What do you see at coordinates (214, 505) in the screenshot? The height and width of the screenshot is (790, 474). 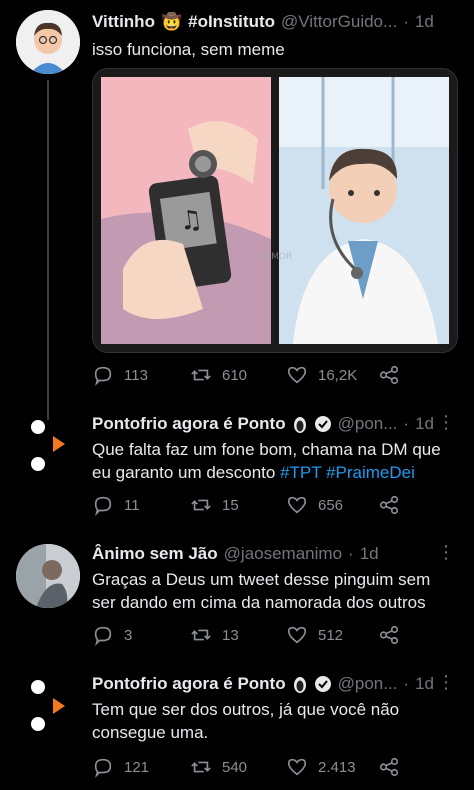 I see `retweet-button: 15` at bounding box center [214, 505].